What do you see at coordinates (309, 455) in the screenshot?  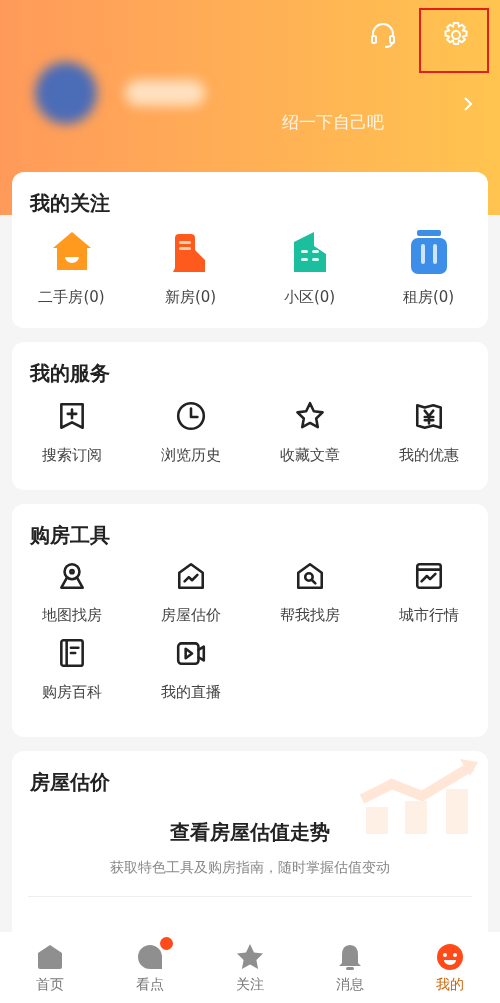 I see `shortcut-label: 收藏文章` at bounding box center [309, 455].